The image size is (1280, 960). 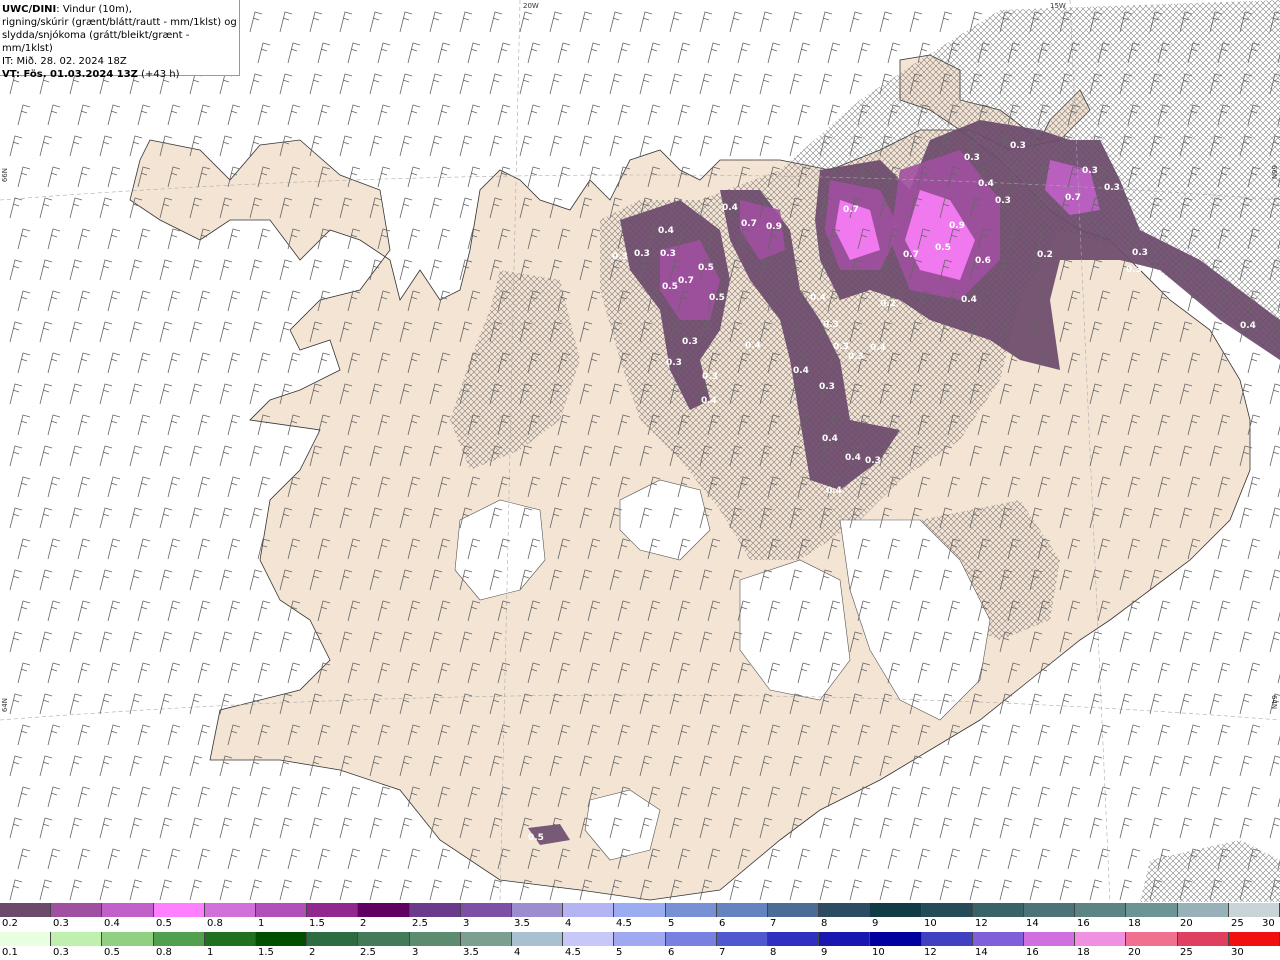 I want to click on grid-label-66n-left: 66N, so click(x=5, y=175).